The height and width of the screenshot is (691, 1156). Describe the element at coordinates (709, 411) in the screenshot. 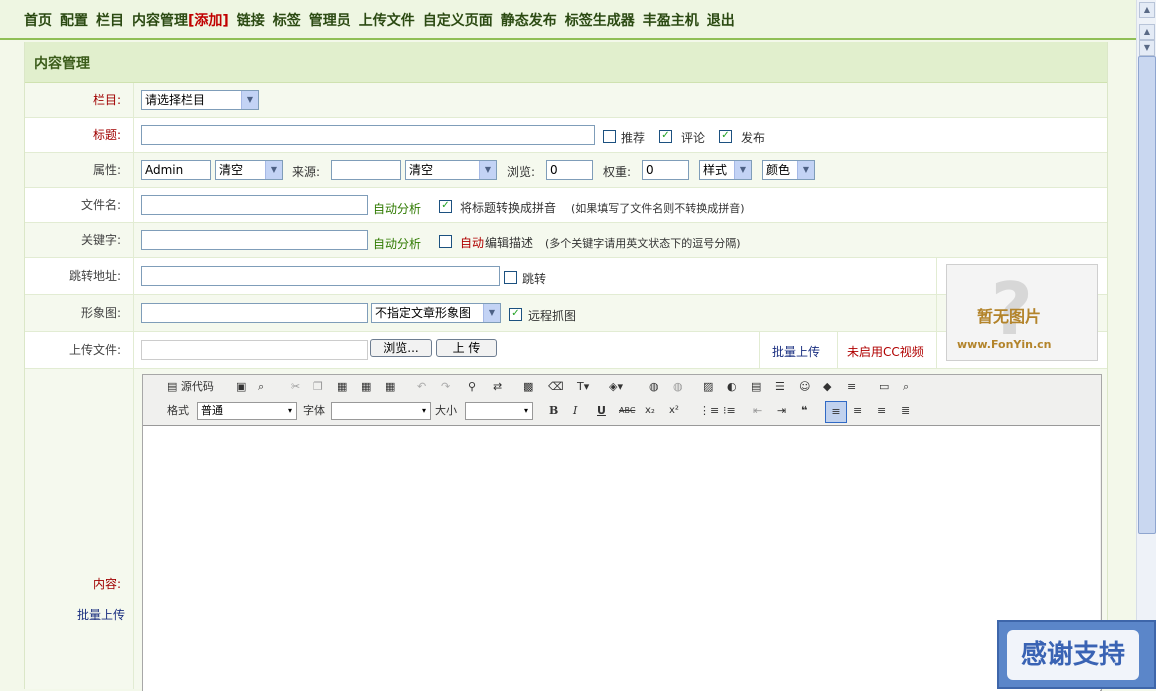

I see `ordered-list-icon: ⋮≡` at that location.